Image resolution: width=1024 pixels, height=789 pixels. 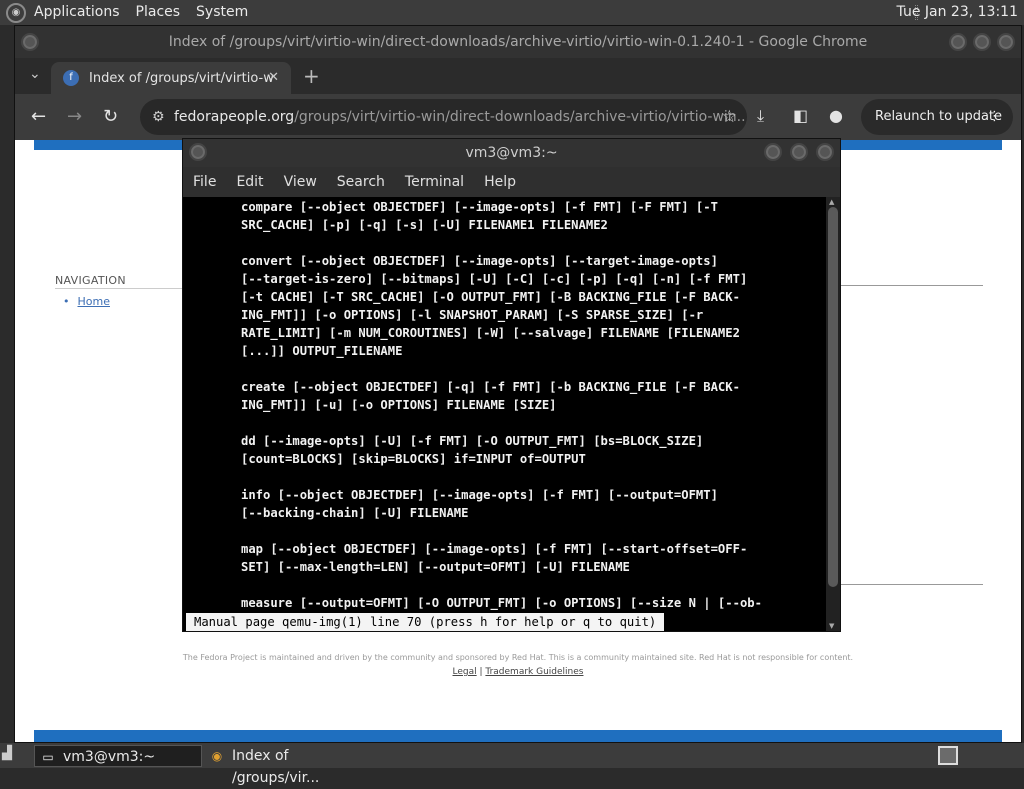 What do you see at coordinates (434, 182) in the screenshot?
I see `menu-terminal: Terminal` at bounding box center [434, 182].